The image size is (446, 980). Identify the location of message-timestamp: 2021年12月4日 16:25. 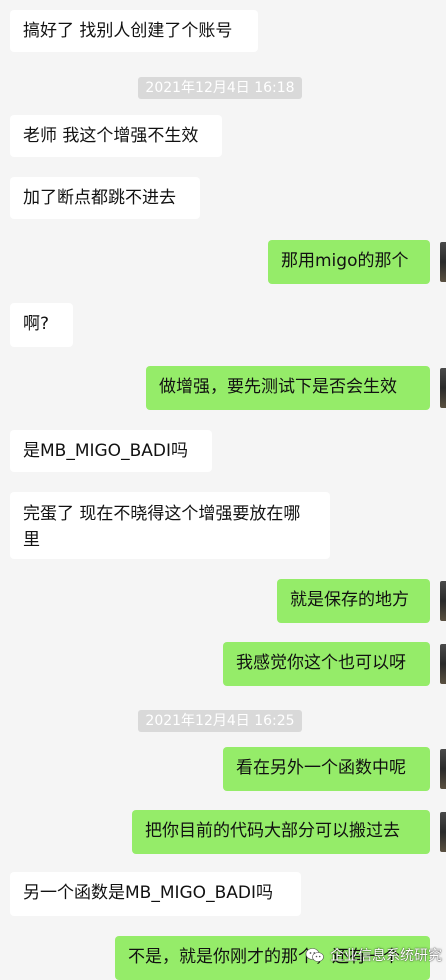
(220, 721).